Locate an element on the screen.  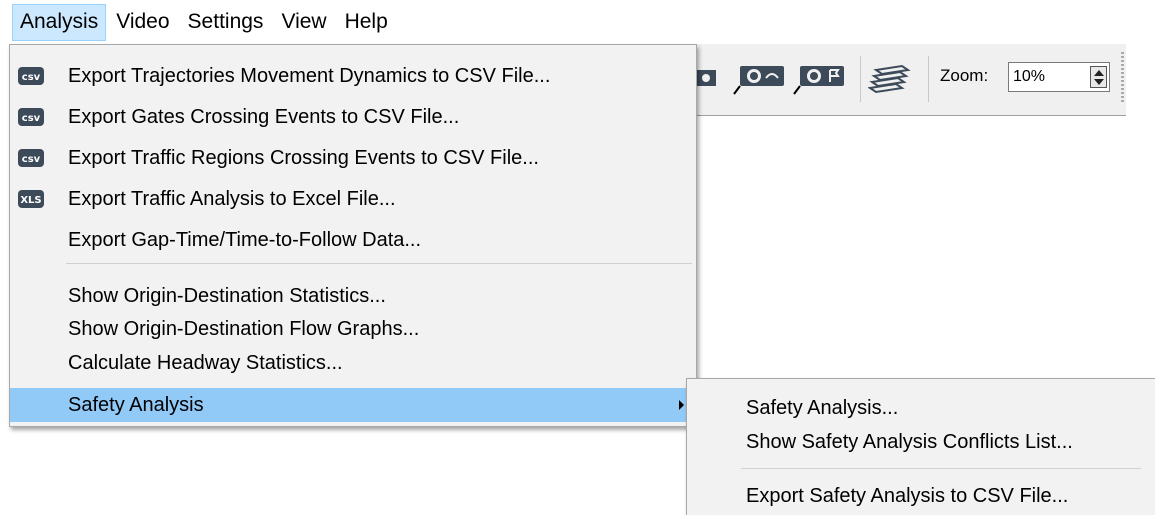
menu-analysis: Analysis is located at coordinates (59, 22).